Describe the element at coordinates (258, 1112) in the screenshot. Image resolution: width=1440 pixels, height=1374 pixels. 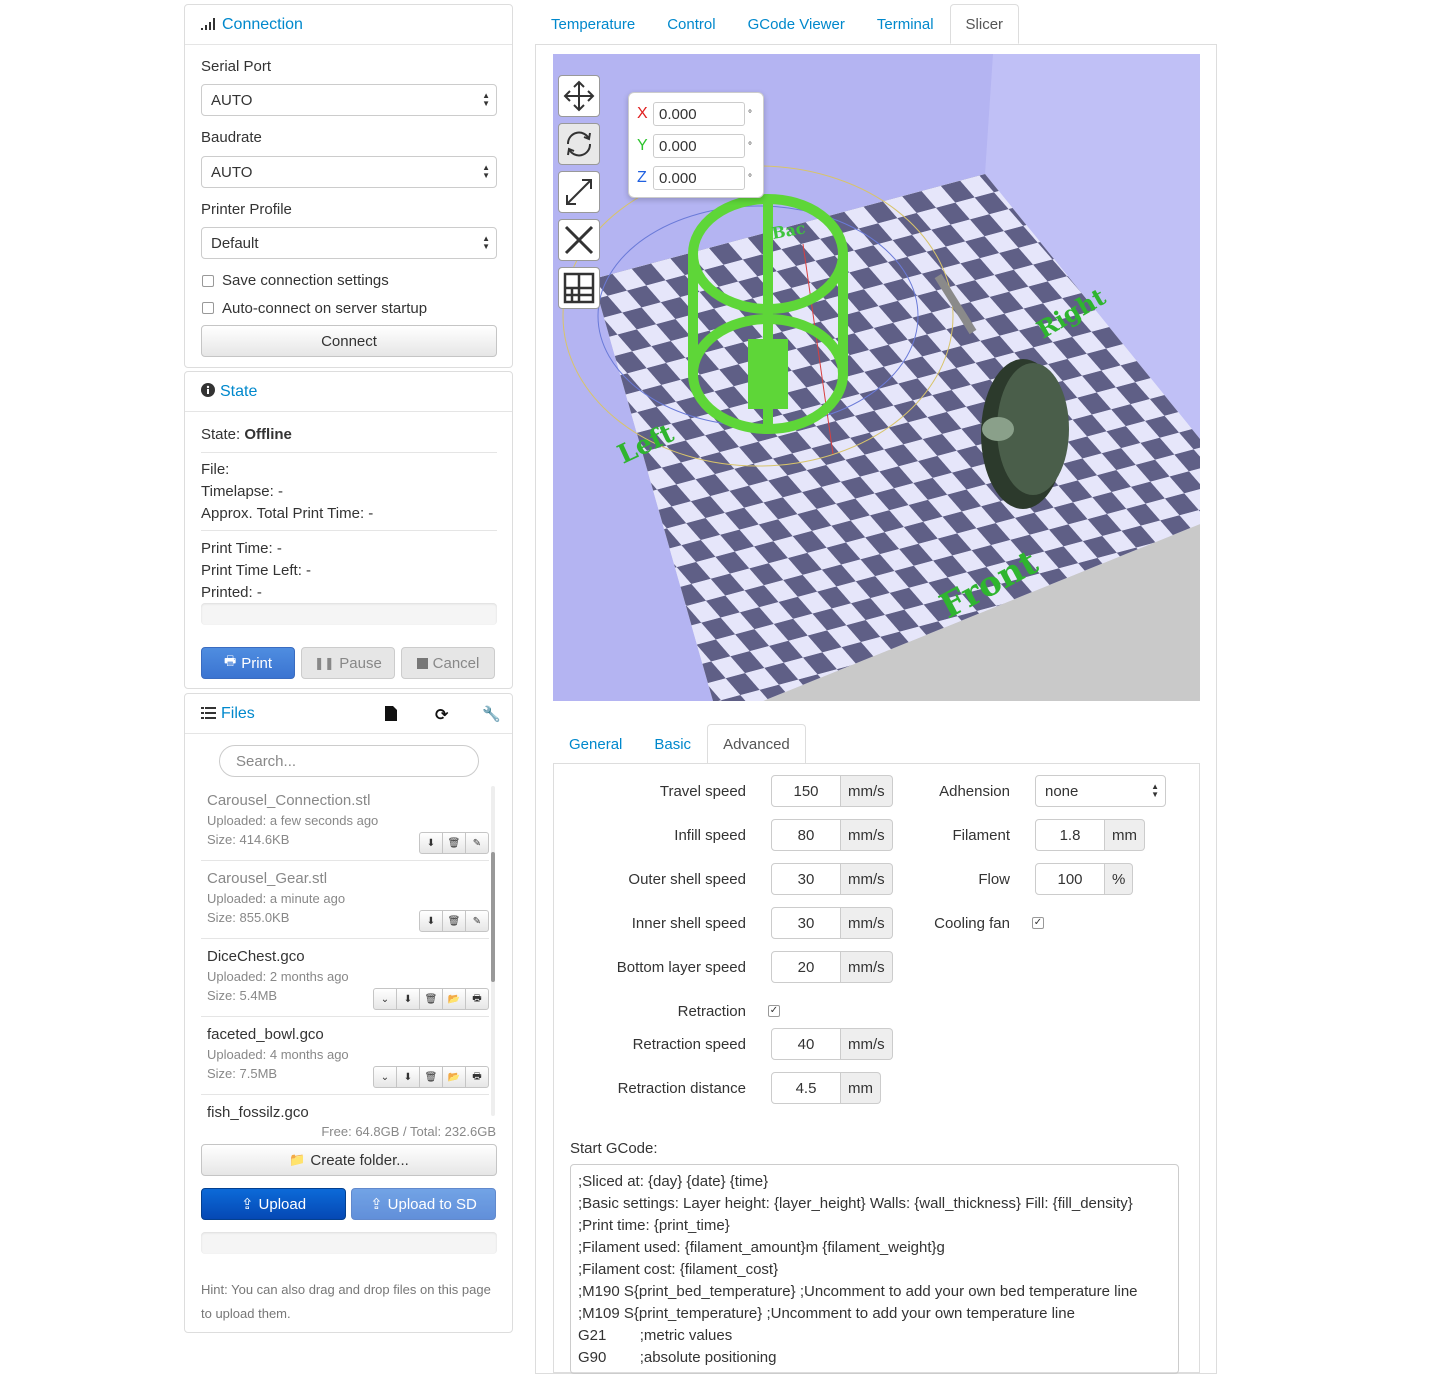
I see `file-name: fish_fossilz.gco` at that location.